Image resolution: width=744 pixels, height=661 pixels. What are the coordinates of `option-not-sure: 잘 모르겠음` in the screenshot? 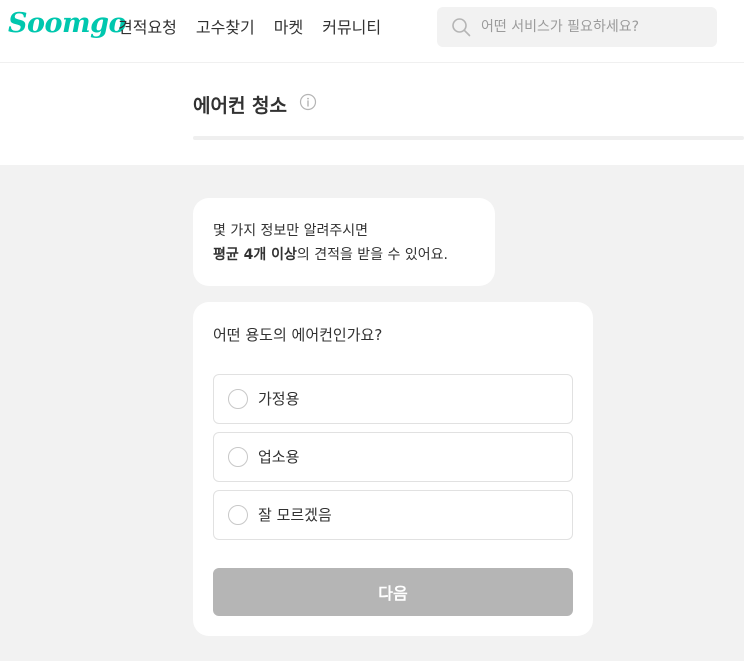 It's located at (393, 515).